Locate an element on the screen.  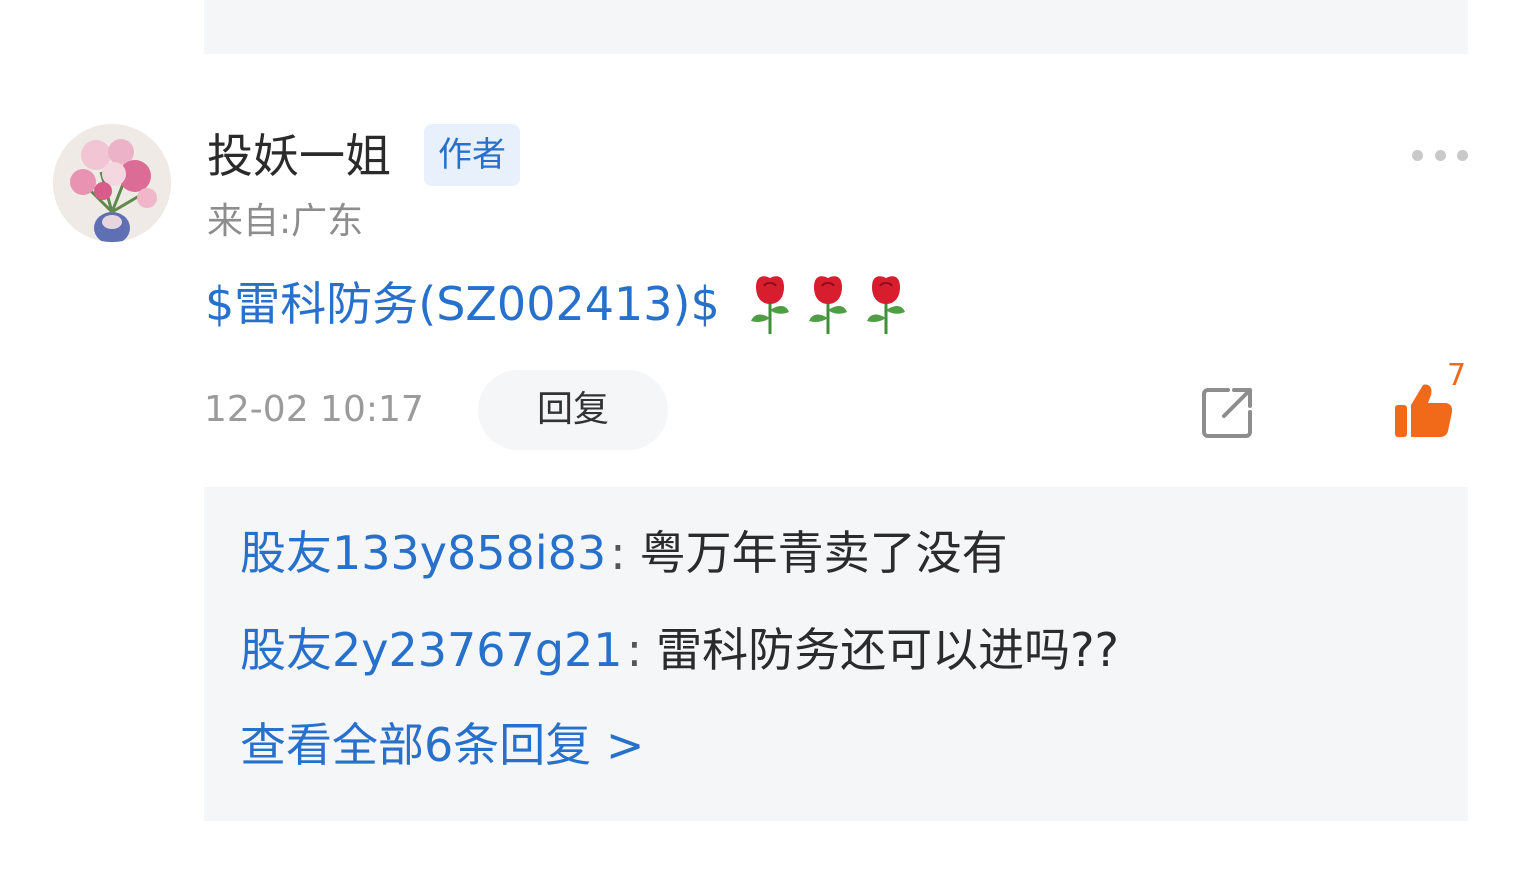
reply-button: 回复 is located at coordinates (573, 410).